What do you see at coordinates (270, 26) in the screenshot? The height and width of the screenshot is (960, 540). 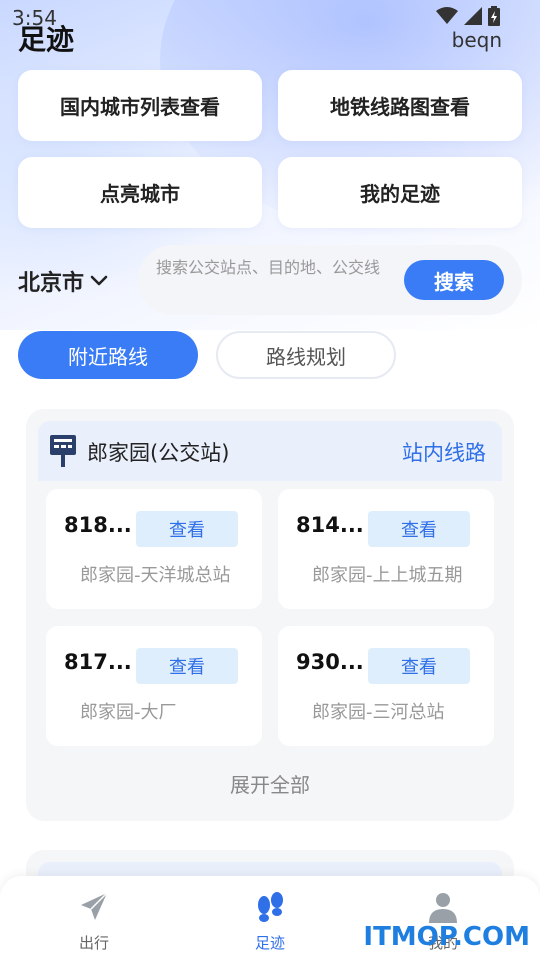 I see `status-bar: 3:54 beqn` at bounding box center [270, 26].